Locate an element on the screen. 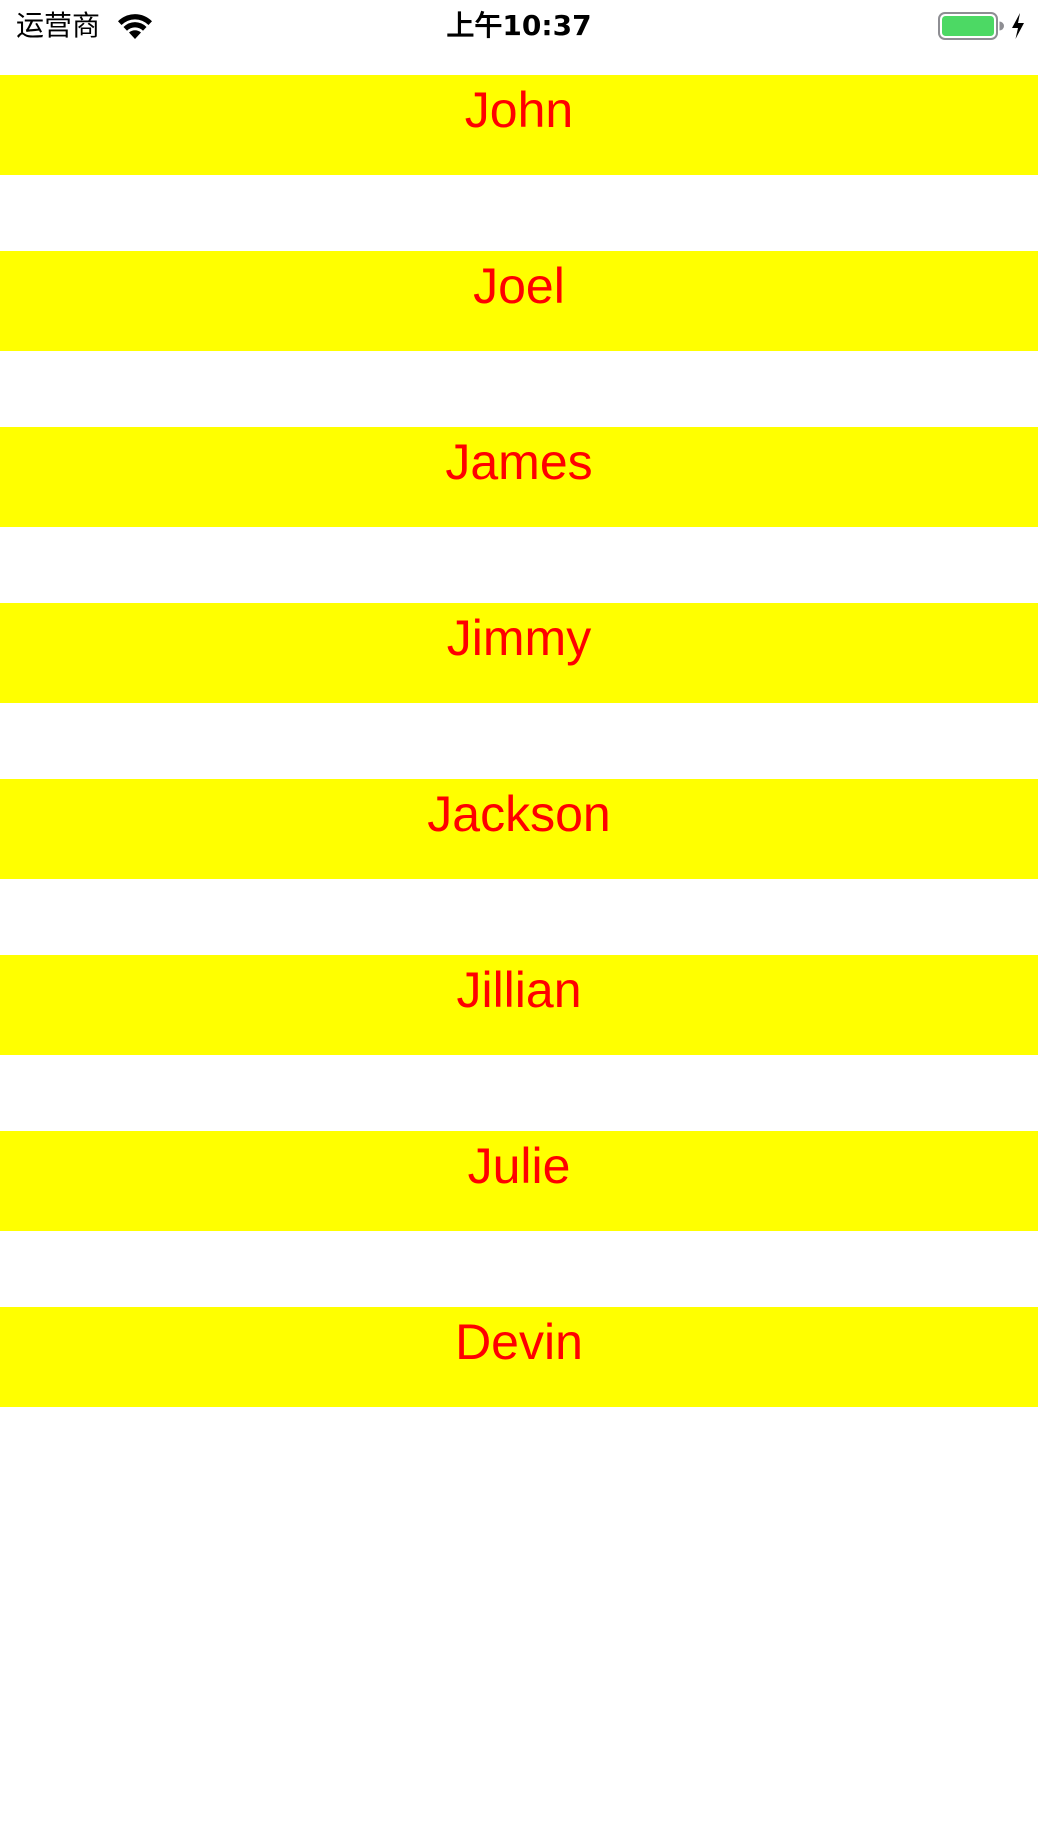 The height and width of the screenshot is (1846, 1038). status-time: 上午10:37 is located at coordinates (519, 25).